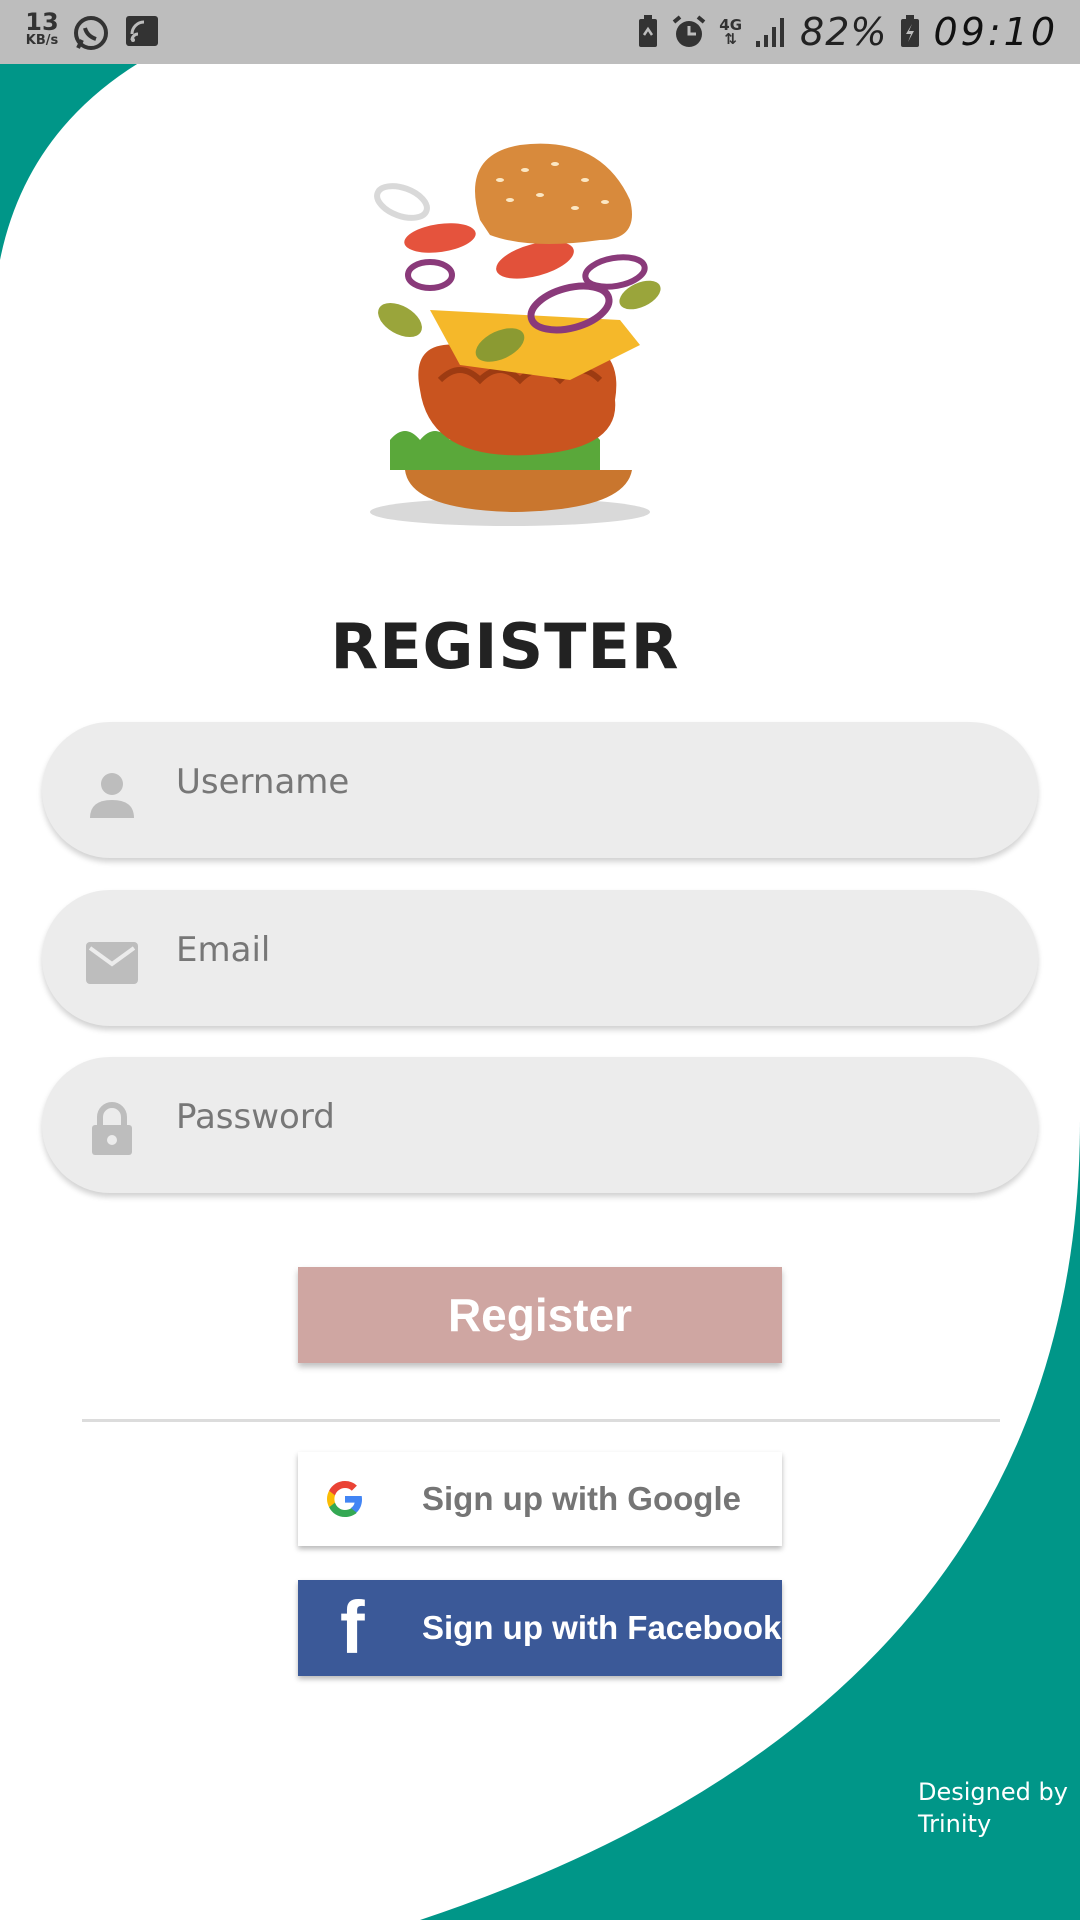  Describe the element at coordinates (993, 1808) in the screenshot. I see `designer-credit: Designed by Trinity` at that location.